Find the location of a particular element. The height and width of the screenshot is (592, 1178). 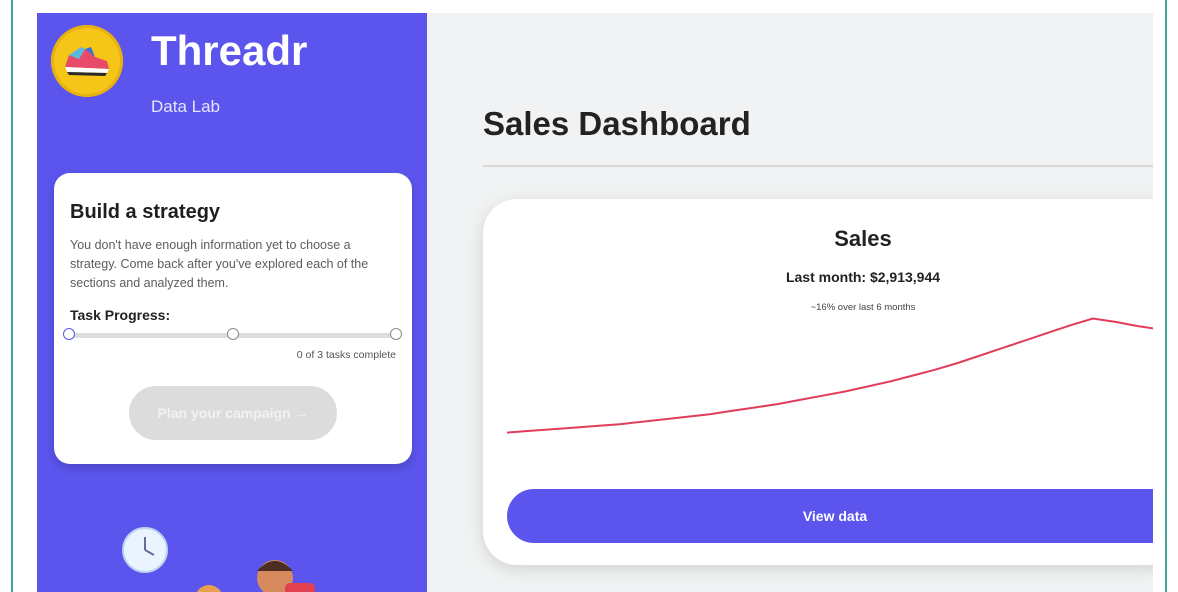

tasks-complete-text: 0 of 3 tasks complete is located at coordinates (346, 355).